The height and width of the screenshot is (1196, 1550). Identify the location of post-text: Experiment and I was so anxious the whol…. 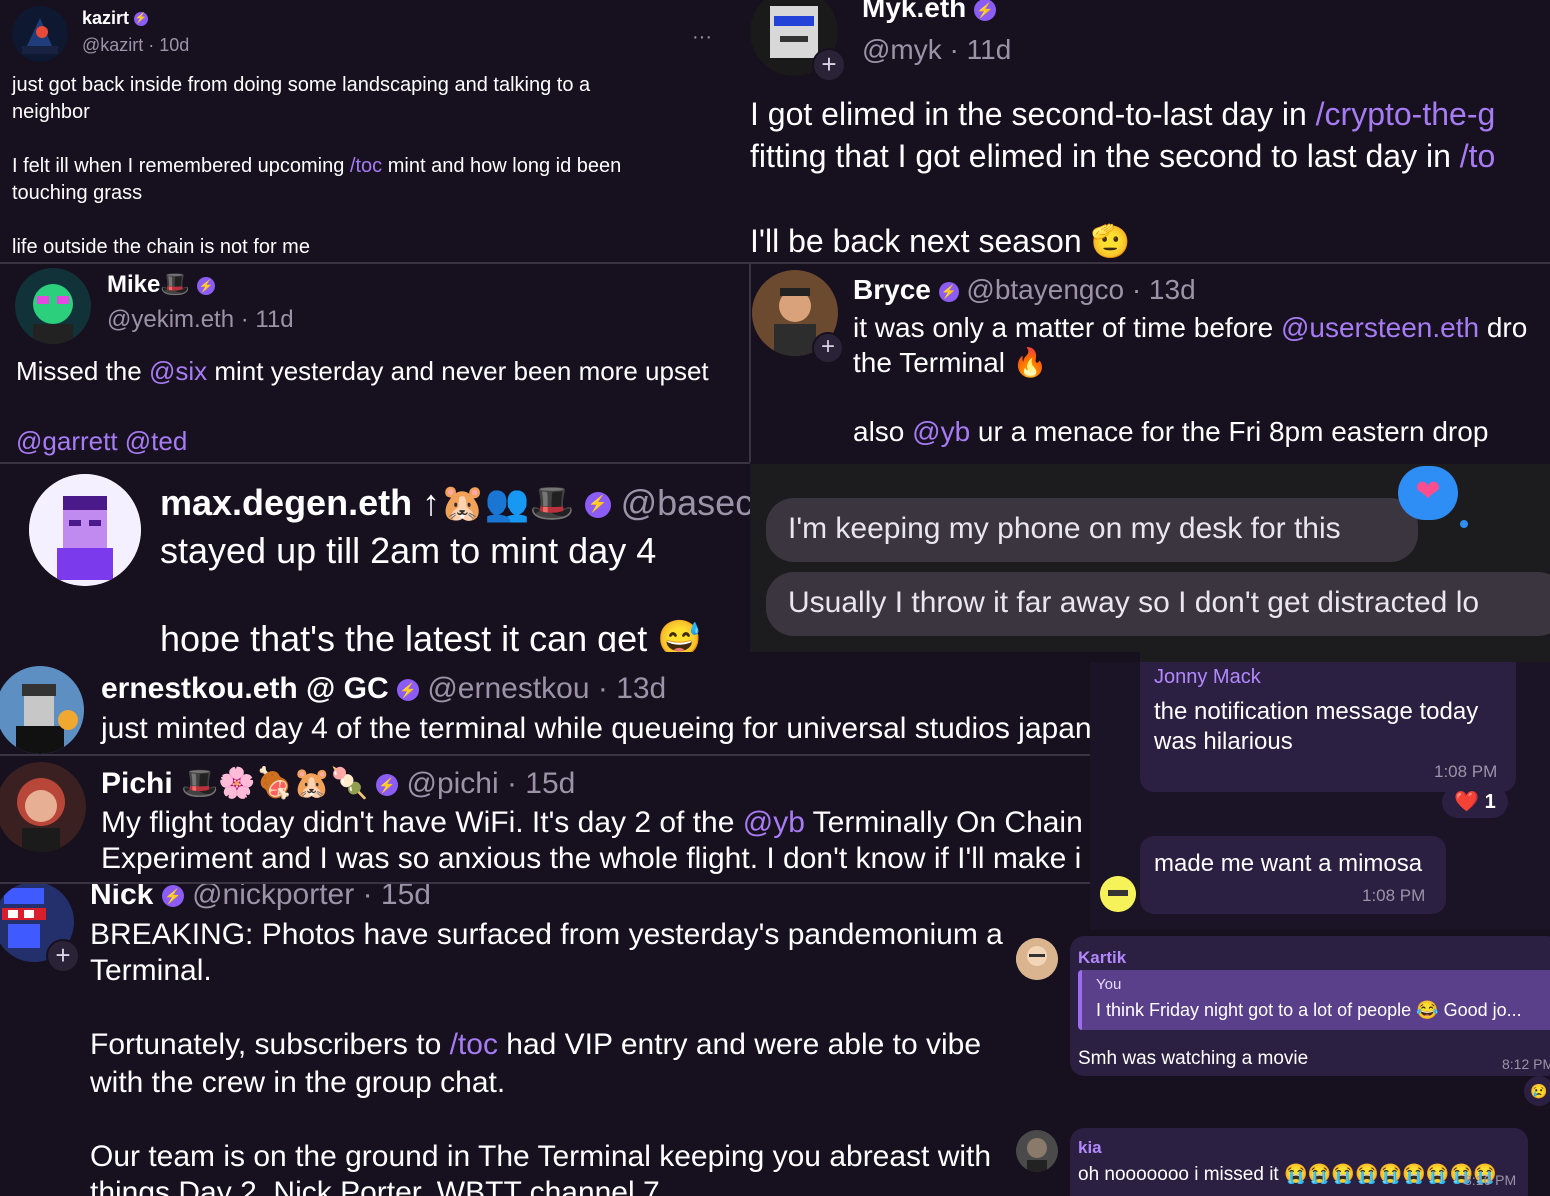
(591, 858).